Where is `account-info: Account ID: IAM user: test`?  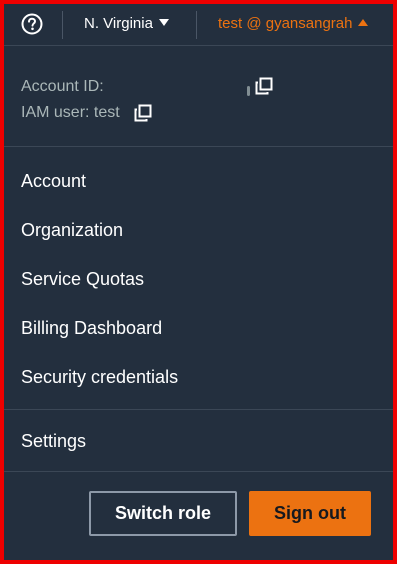
account-info: Account ID: IAM user: test is located at coordinates (70, 100).